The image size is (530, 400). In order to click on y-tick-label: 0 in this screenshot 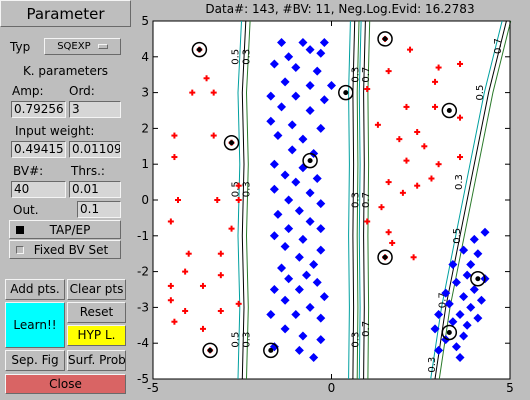, I will do `click(145, 200)`.